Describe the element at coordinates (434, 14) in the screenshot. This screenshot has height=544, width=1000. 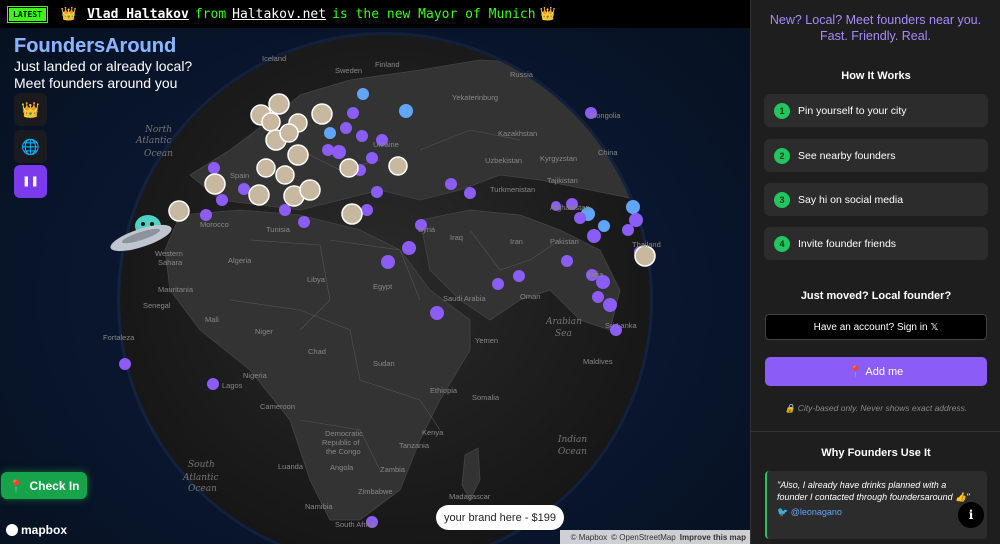
I see `ticker-text: is the new Mayor of Munich` at that location.